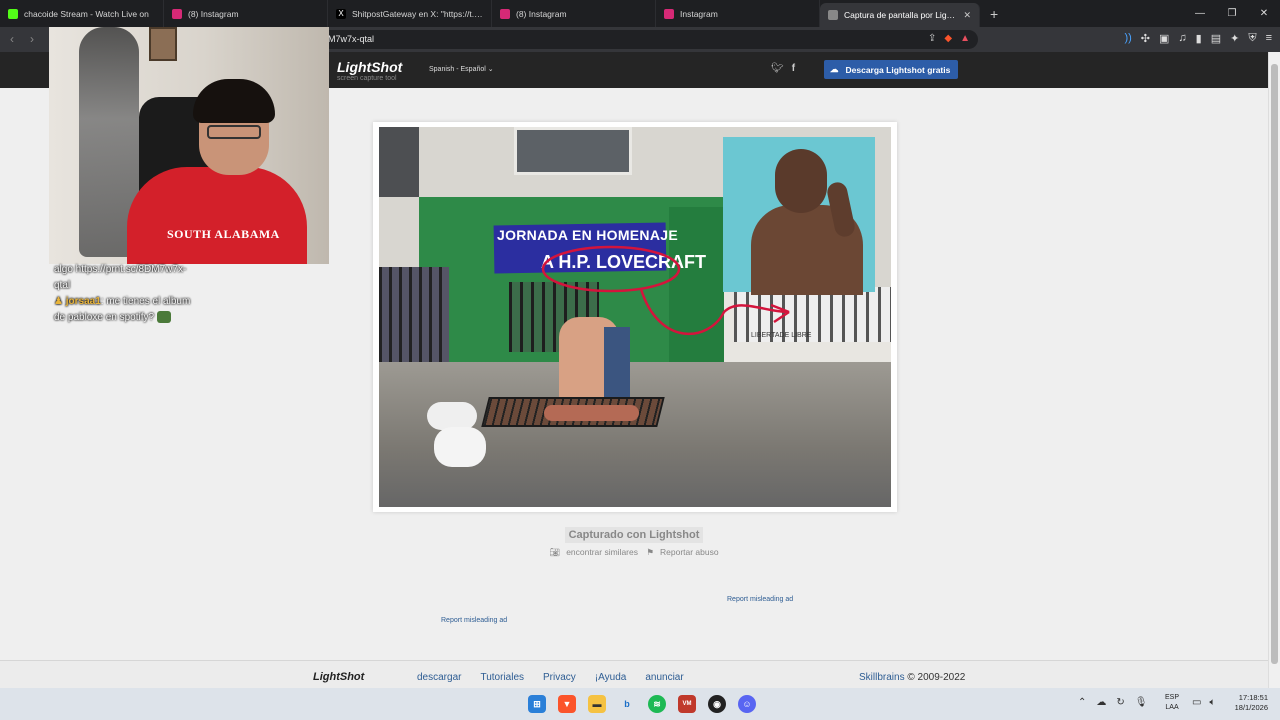 The height and width of the screenshot is (720, 1280). I want to click on lightshot-icon, so click(833, 15).